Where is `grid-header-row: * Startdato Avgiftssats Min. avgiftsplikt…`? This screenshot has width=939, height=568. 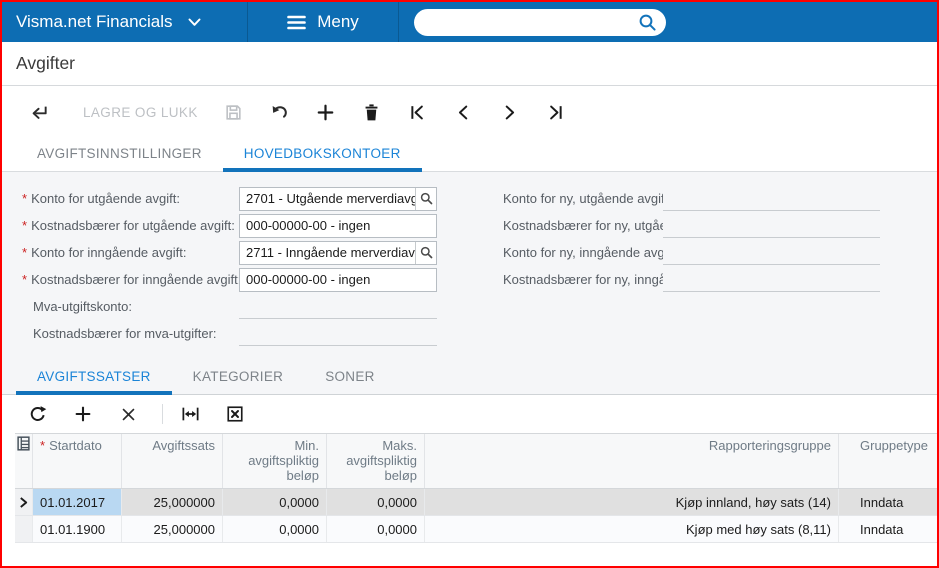 grid-header-row: * Startdato Avgiftssats Min. avgiftsplikt… is located at coordinates (476, 461).